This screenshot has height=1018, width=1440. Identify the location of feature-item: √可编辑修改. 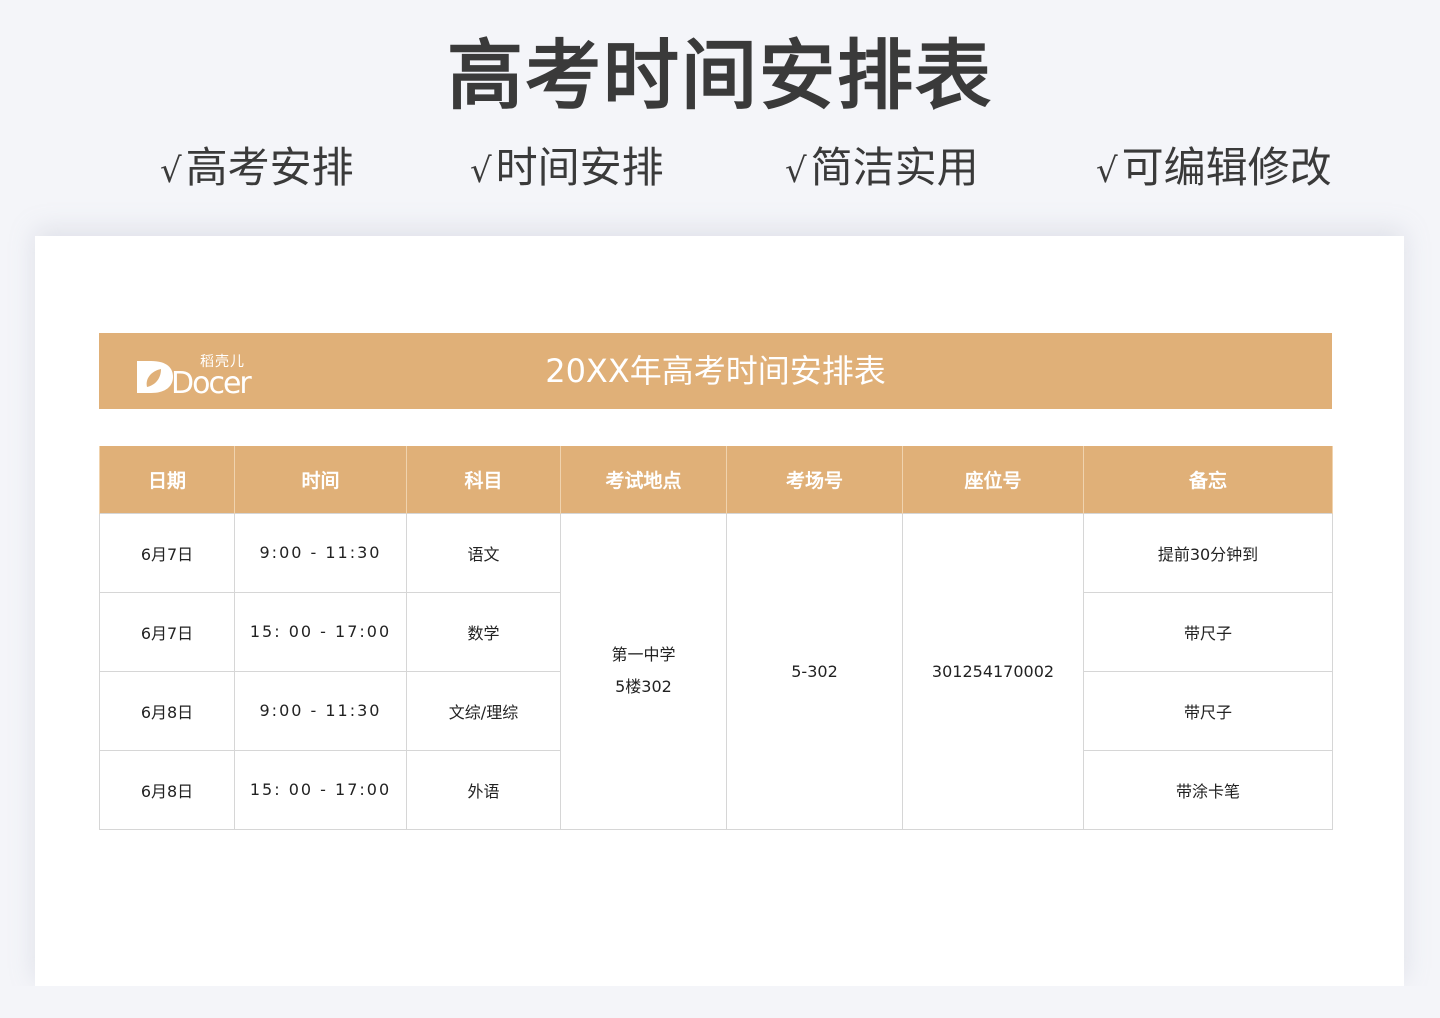
(1214, 169).